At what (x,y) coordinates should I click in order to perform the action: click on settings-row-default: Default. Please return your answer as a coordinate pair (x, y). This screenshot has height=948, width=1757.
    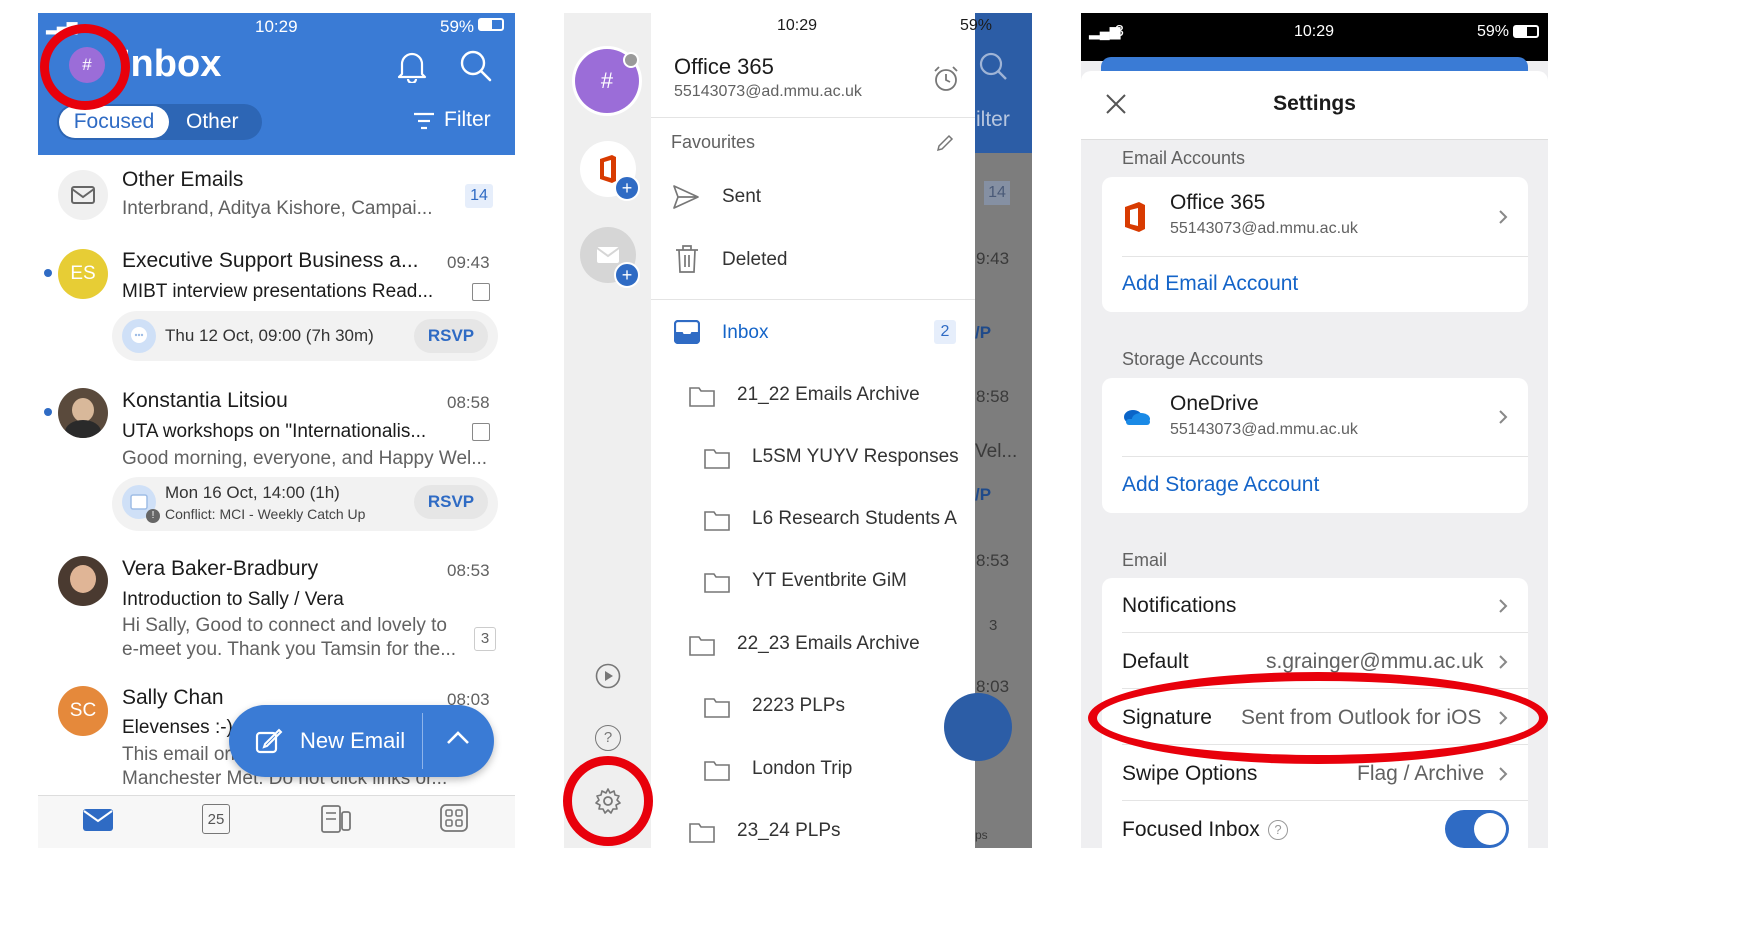
    Looking at the image, I should click on (1155, 662).